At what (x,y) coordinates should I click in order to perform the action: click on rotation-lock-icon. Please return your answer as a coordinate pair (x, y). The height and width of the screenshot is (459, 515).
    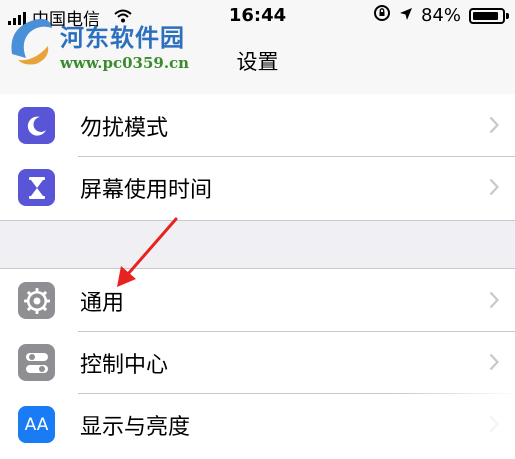
    Looking at the image, I should click on (382, 15).